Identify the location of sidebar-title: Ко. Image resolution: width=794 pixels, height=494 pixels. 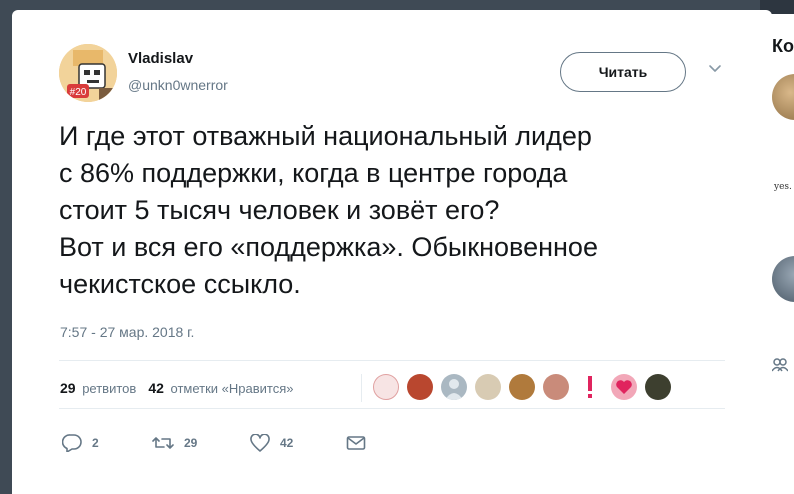
(783, 46).